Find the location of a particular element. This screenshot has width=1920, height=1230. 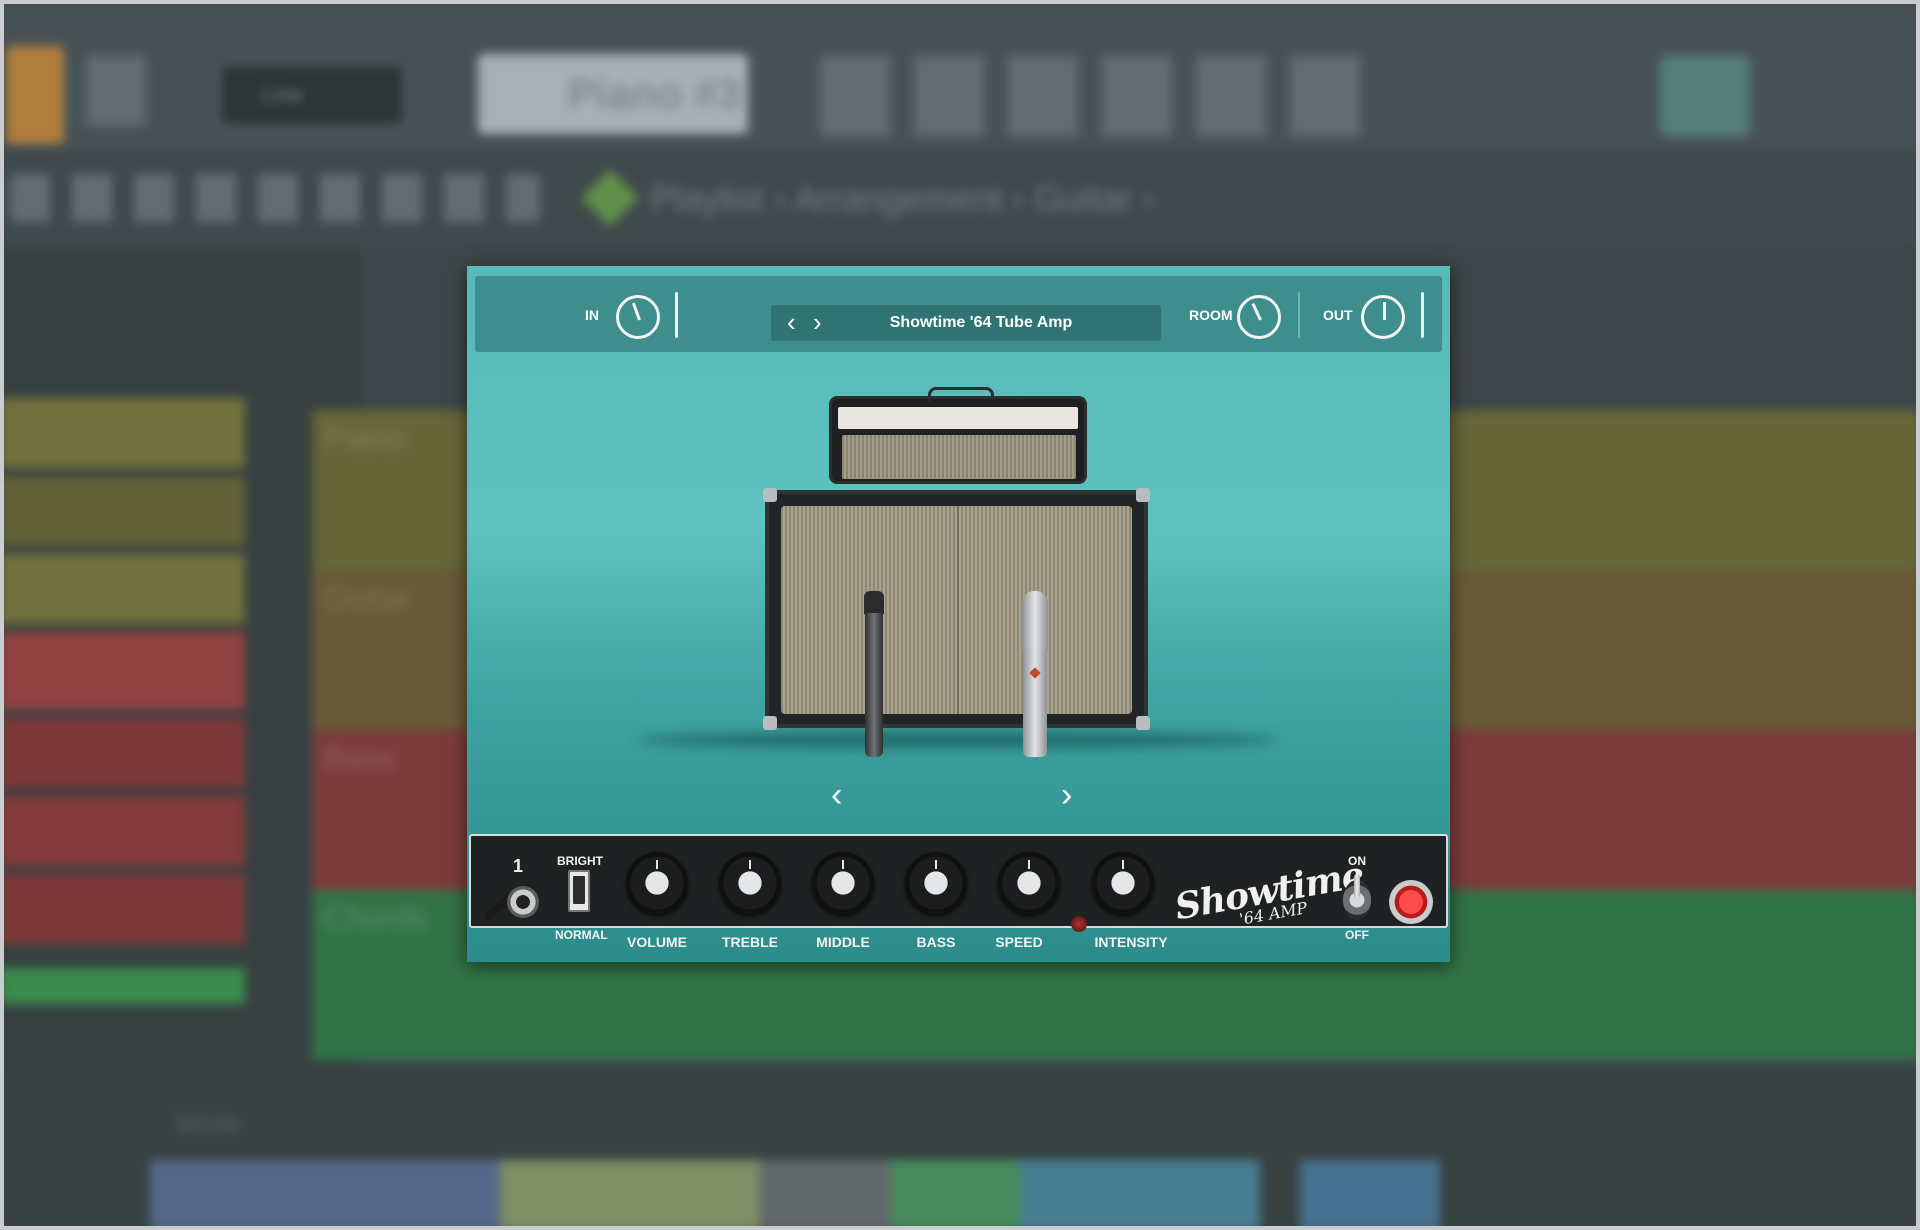

track-label: Piano is located at coordinates (365, 438).